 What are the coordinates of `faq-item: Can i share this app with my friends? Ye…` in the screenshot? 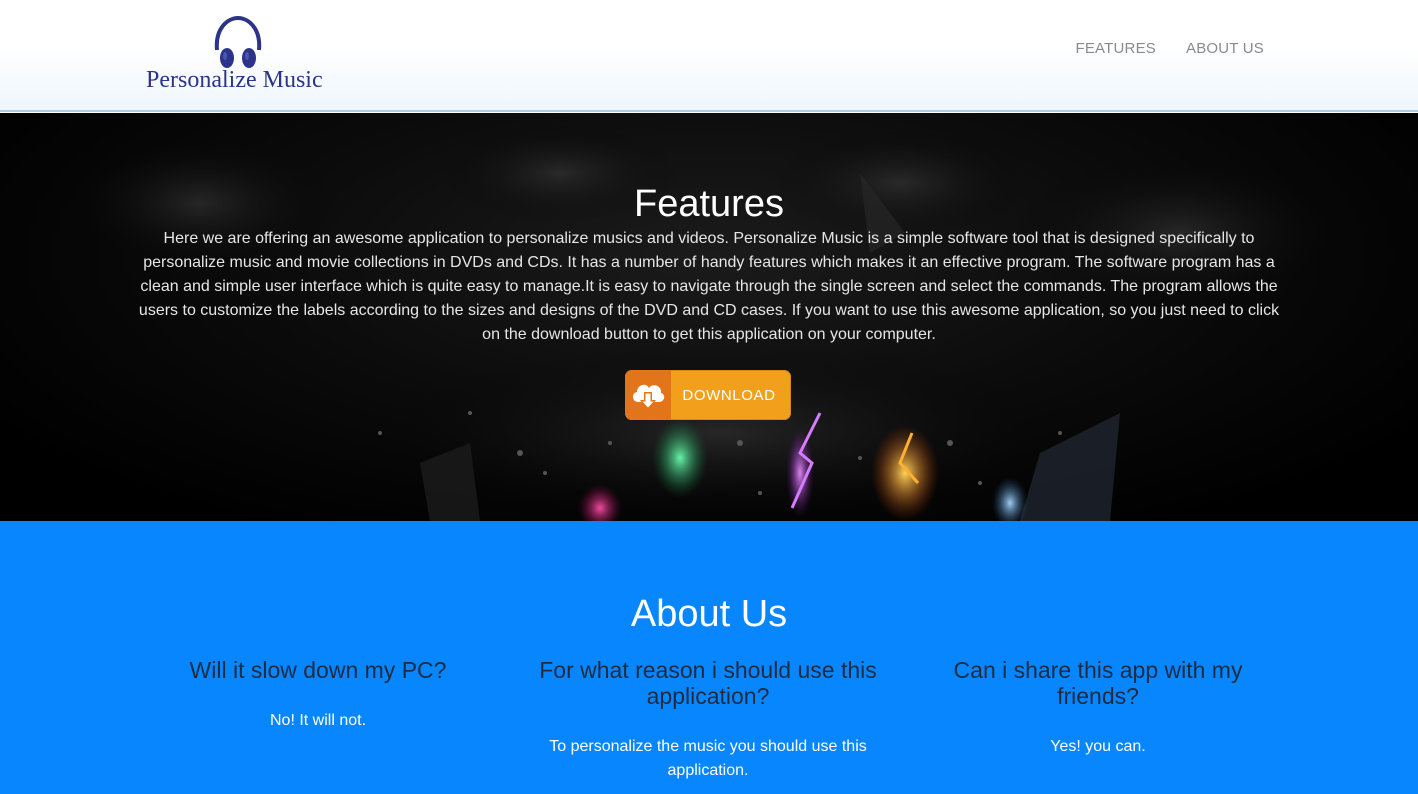 It's located at (1098, 708).